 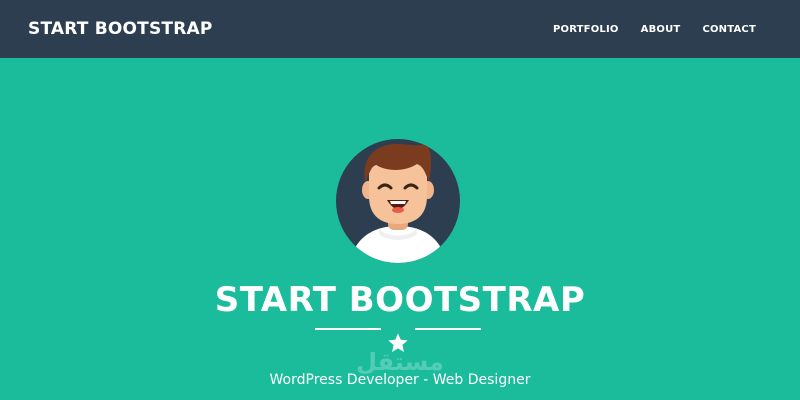 I want to click on nav-link-portfolio: PORTFOLIO, so click(x=586, y=29).